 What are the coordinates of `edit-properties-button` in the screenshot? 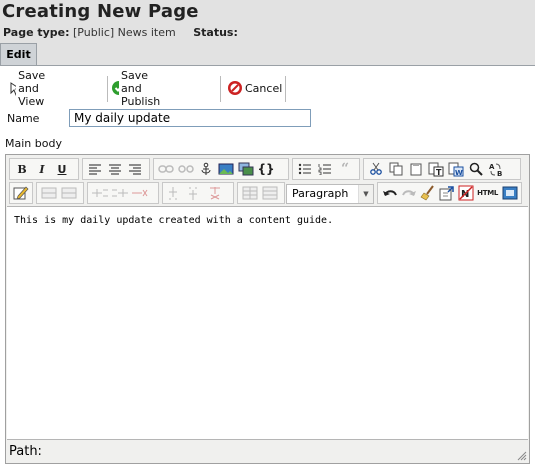 It's located at (21, 193).